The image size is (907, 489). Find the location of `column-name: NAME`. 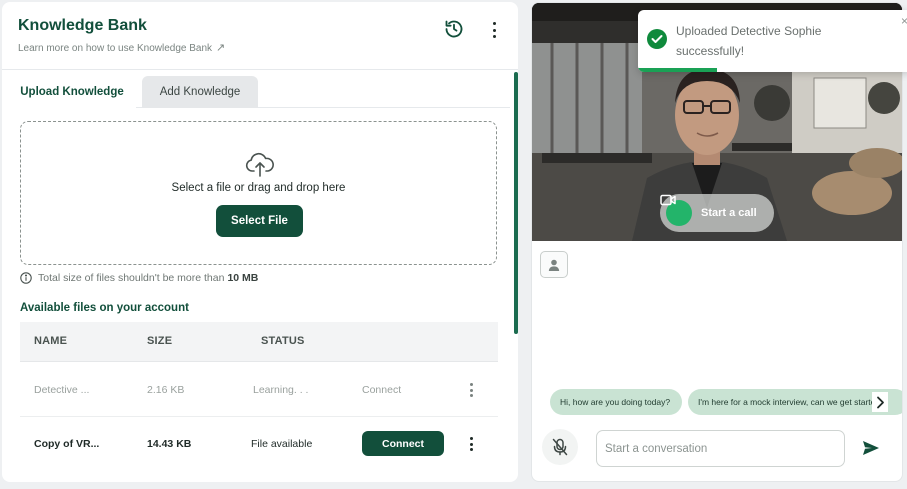

column-name: NAME is located at coordinates (51, 341).